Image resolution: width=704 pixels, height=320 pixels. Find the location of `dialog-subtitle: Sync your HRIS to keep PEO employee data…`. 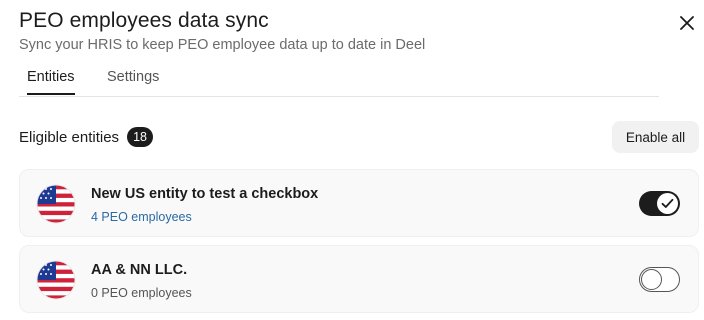

dialog-subtitle: Sync your HRIS to keep PEO employee data… is located at coordinates (222, 45).